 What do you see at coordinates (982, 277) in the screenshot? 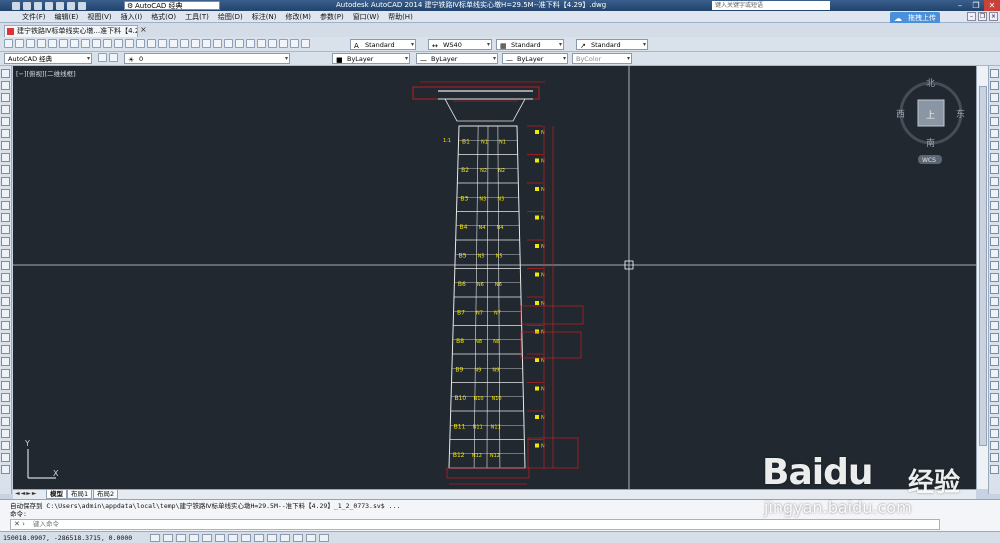
I see `vertical-scrollbar` at bounding box center [982, 277].